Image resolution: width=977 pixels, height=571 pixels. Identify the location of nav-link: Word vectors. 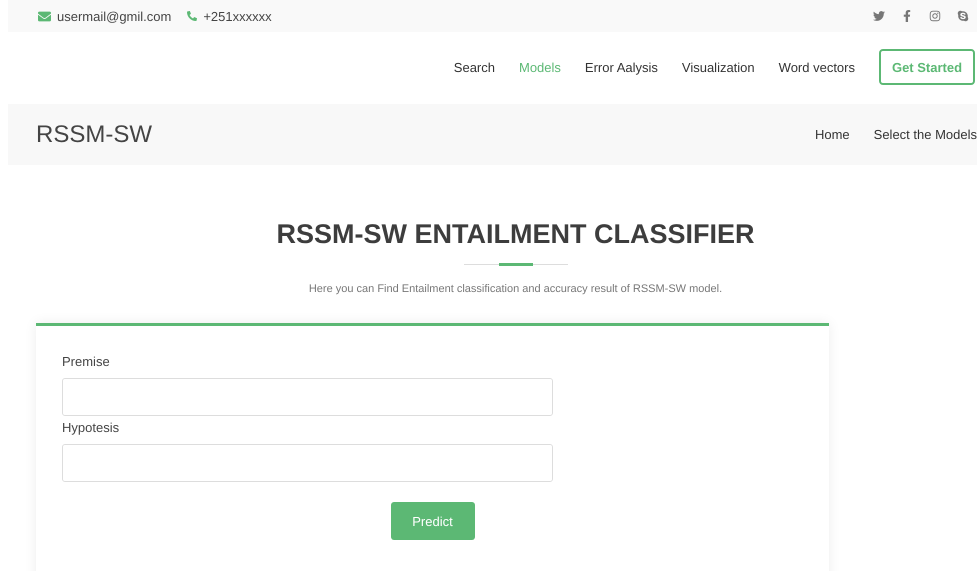
(816, 67).